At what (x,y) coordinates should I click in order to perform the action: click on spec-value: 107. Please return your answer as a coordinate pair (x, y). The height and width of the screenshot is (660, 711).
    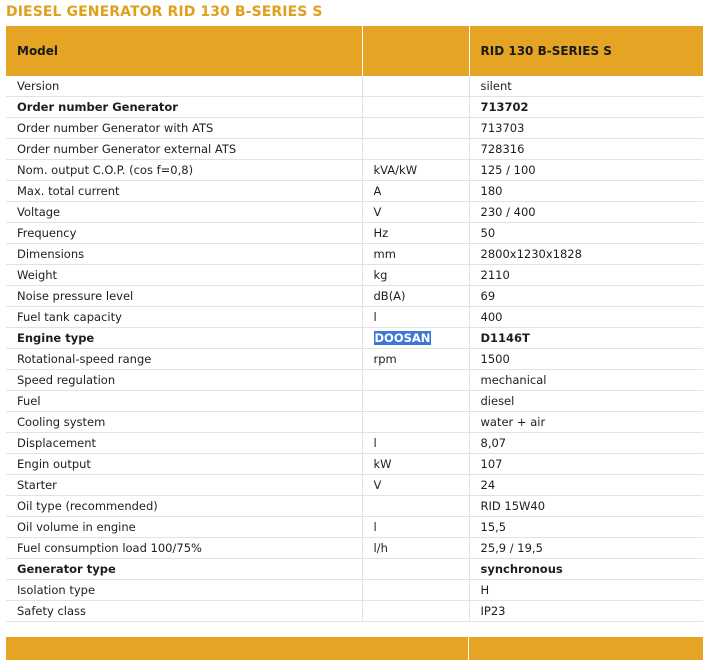
    Looking at the image, I should click on (586, 464).